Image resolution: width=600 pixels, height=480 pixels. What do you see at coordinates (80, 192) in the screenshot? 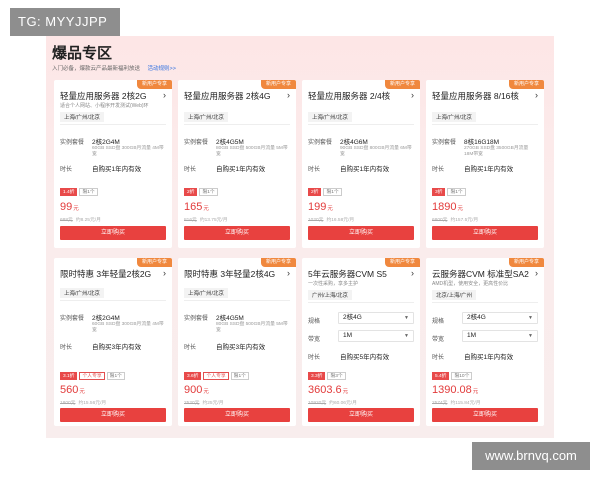
I see `discount-tags: 1.4折 限1个` at bounding box center [80, 192].